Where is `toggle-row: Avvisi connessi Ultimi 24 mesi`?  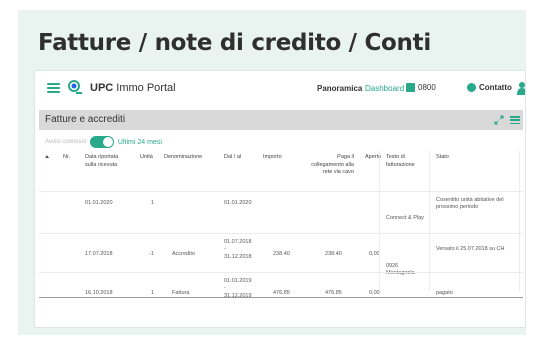
toggle-row: Avvisi connessi Ultimi 24 mesi is located at coordinates (103, 142).